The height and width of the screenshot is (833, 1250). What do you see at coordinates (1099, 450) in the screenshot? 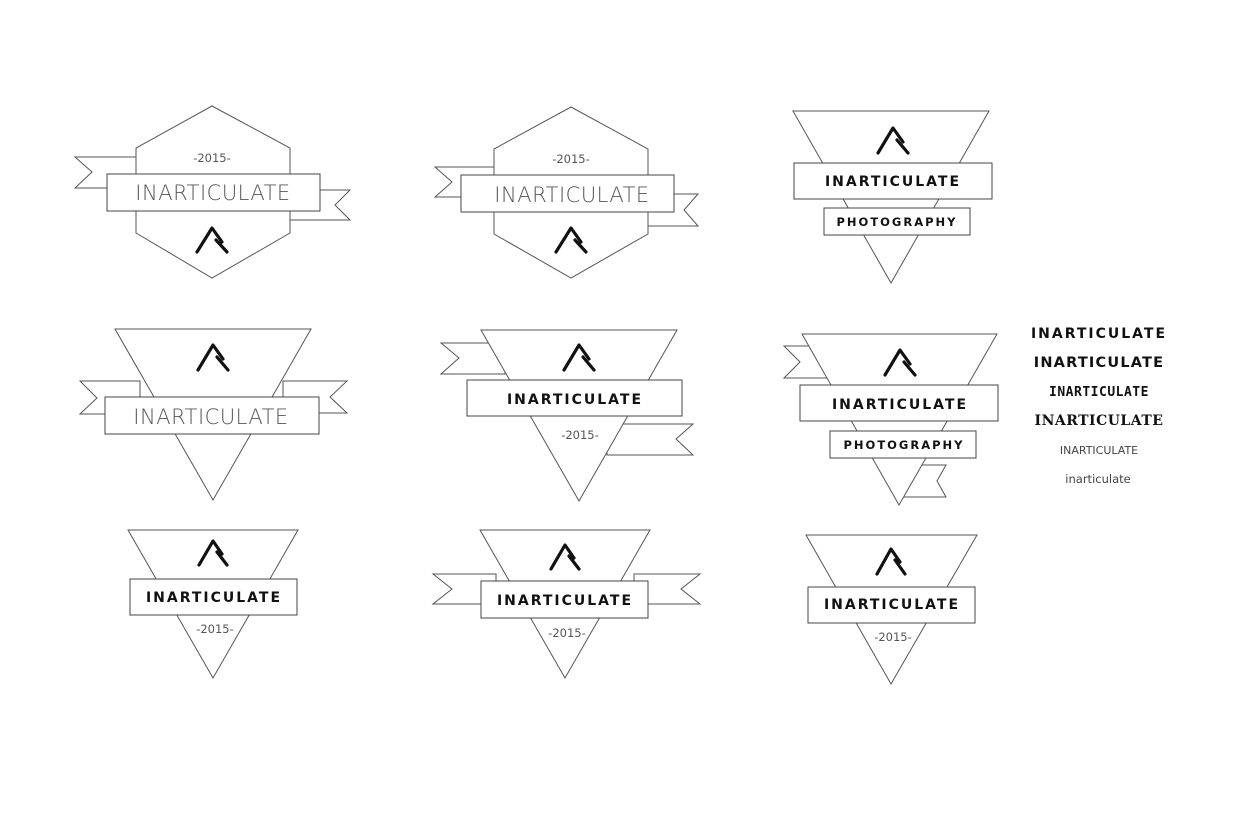
I see `font-sample-thin: INARTICULATE` at bounding box center [1099, 450].